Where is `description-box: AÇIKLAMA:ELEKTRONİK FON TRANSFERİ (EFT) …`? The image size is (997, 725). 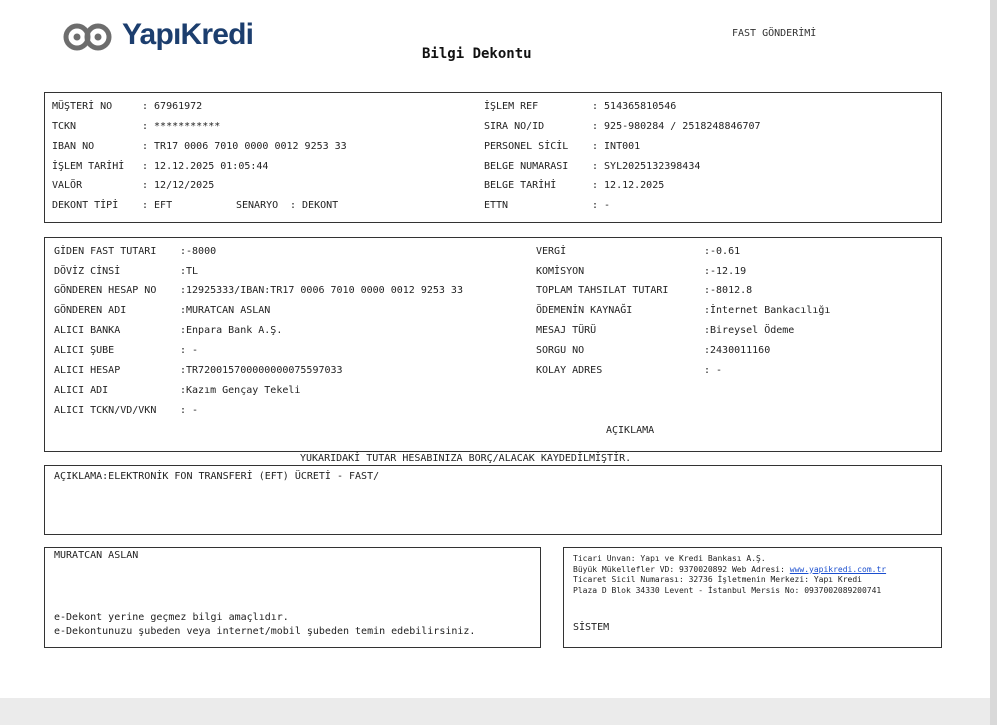
description-box: AÇIKLAMA:ELEKTRONİK FON TRANSFERİ (EFT) … is located at coordinates (493, 500).